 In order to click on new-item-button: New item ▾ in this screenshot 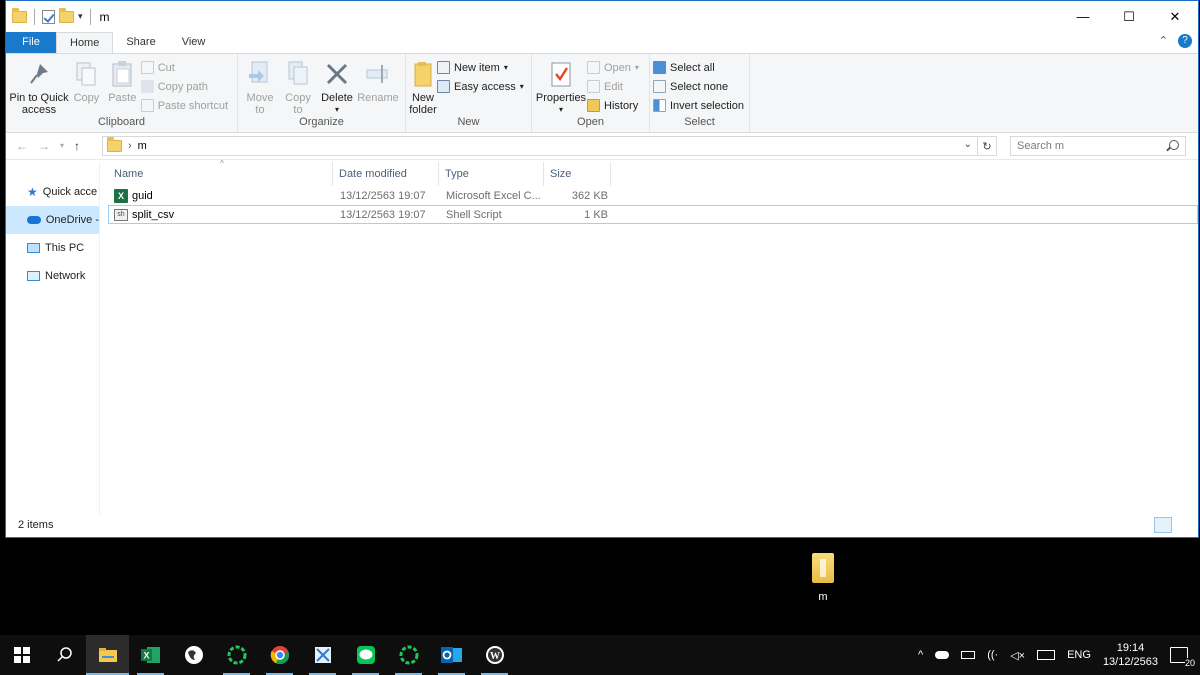, I will do `click(483, 67)`.